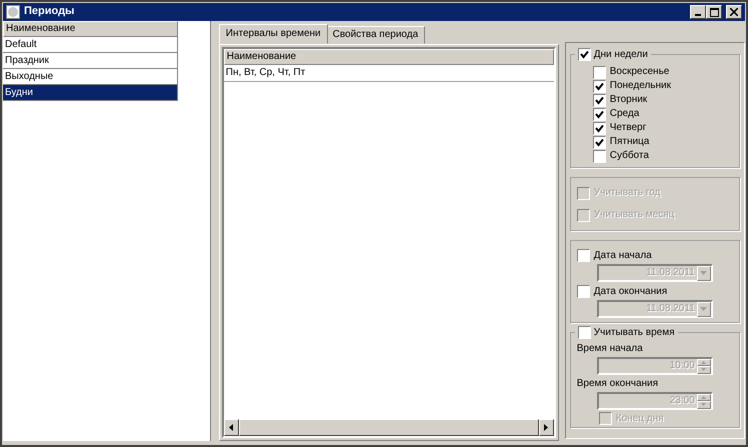 The image size is (748, 447). Describe the element at coordinates (49, 12) in the screenshot. I see `window-title: Периоды` at that location.